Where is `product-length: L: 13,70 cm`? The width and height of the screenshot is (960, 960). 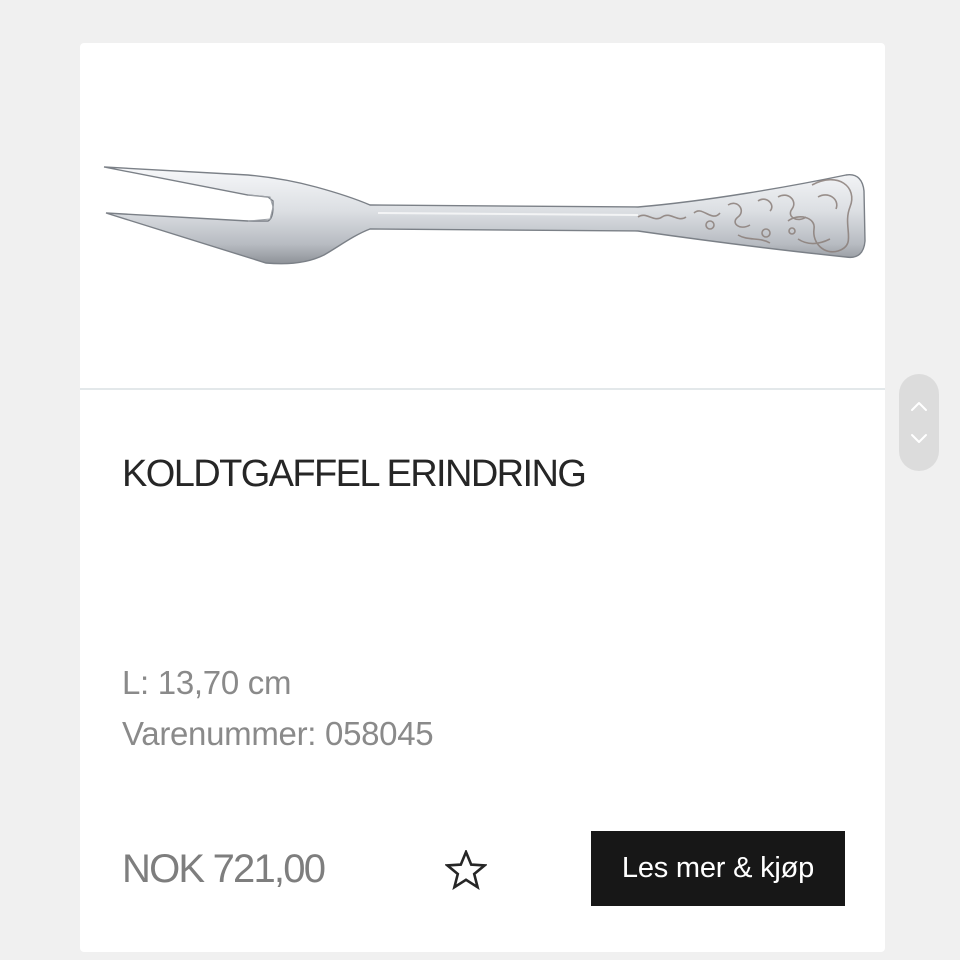 product-length: L: 13,70 cm is located at coordinates (207, 682).